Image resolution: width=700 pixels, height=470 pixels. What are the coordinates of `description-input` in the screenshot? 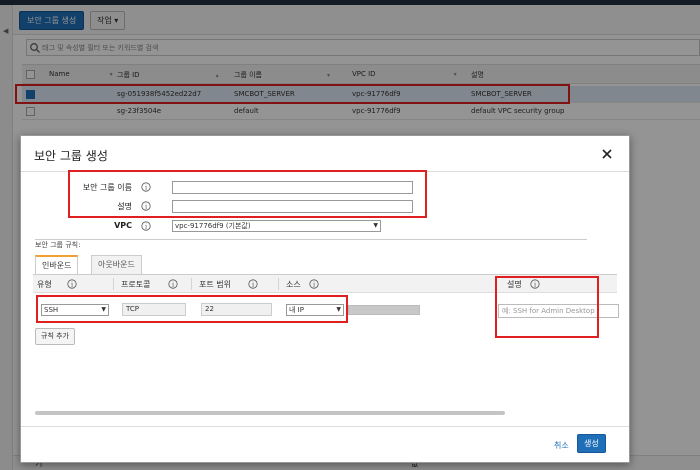 It's located at (292, 206).